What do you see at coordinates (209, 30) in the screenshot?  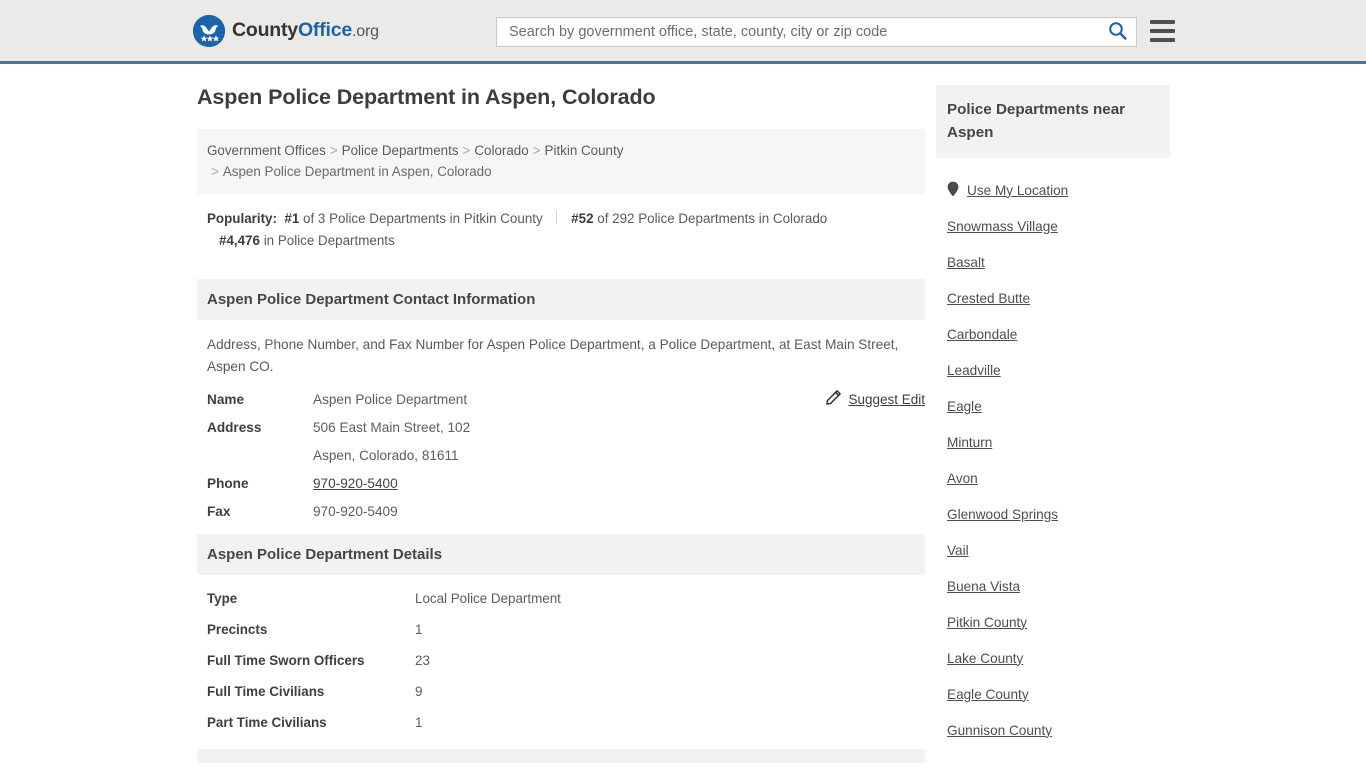 I see `eagle-shield-icon` at bounding box center [209, 30].